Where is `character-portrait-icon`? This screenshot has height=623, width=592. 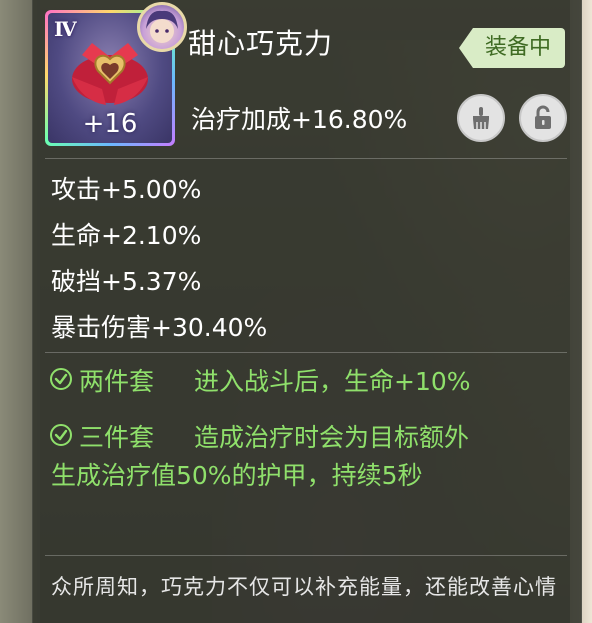 character-portrait-icon is located at coordinates (162, 26).